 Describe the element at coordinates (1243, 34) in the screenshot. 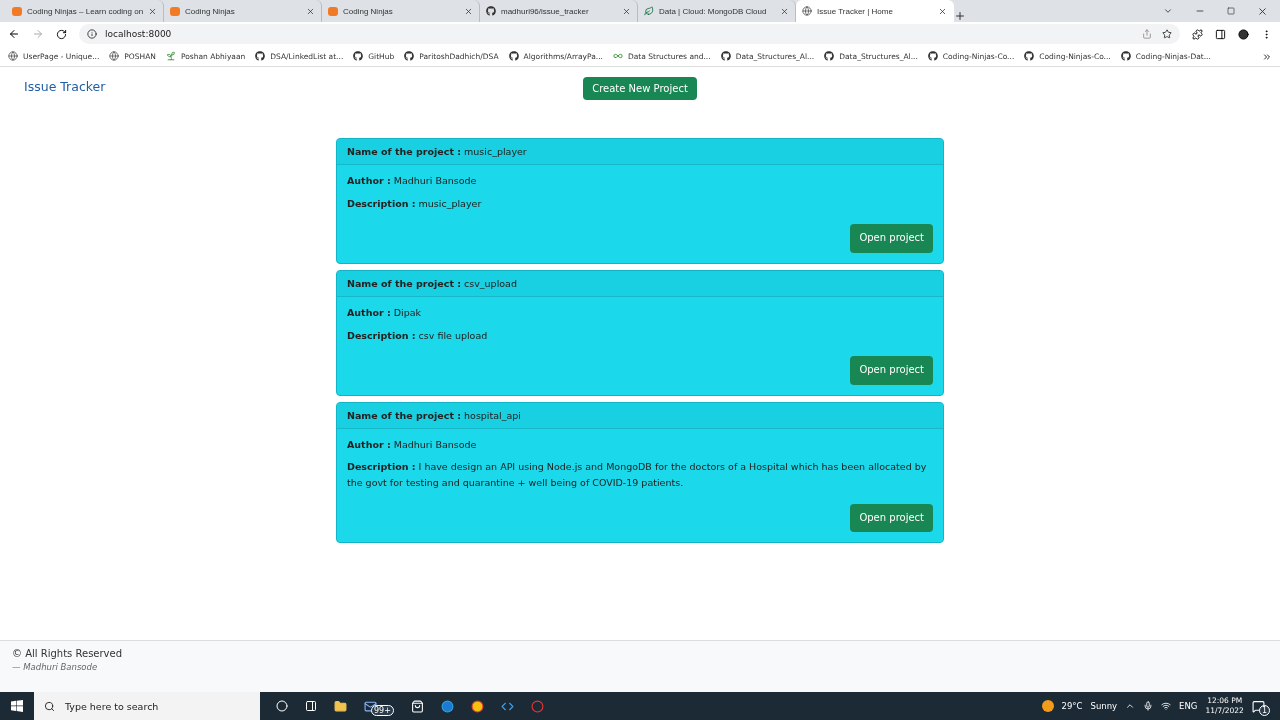

I see `avatar-icon` at that location.